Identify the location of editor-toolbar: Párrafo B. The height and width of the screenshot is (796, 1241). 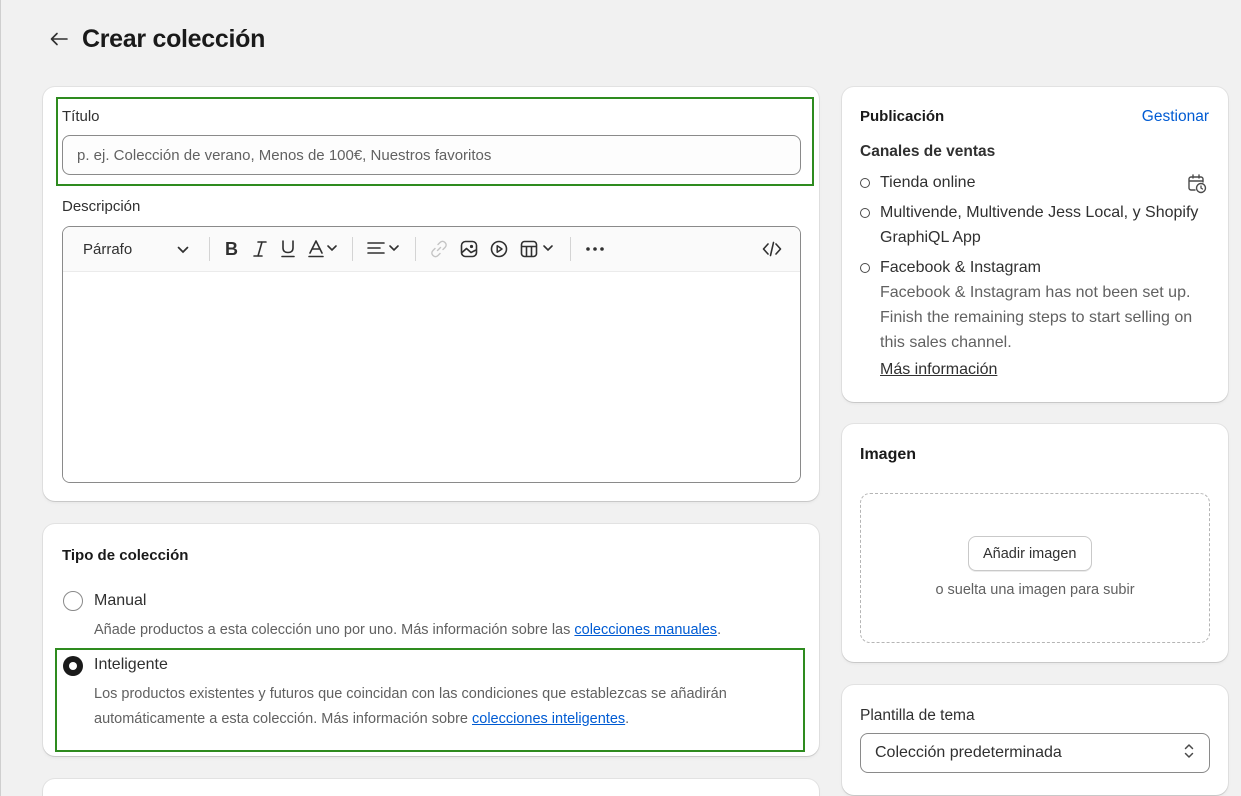
(431, 249).